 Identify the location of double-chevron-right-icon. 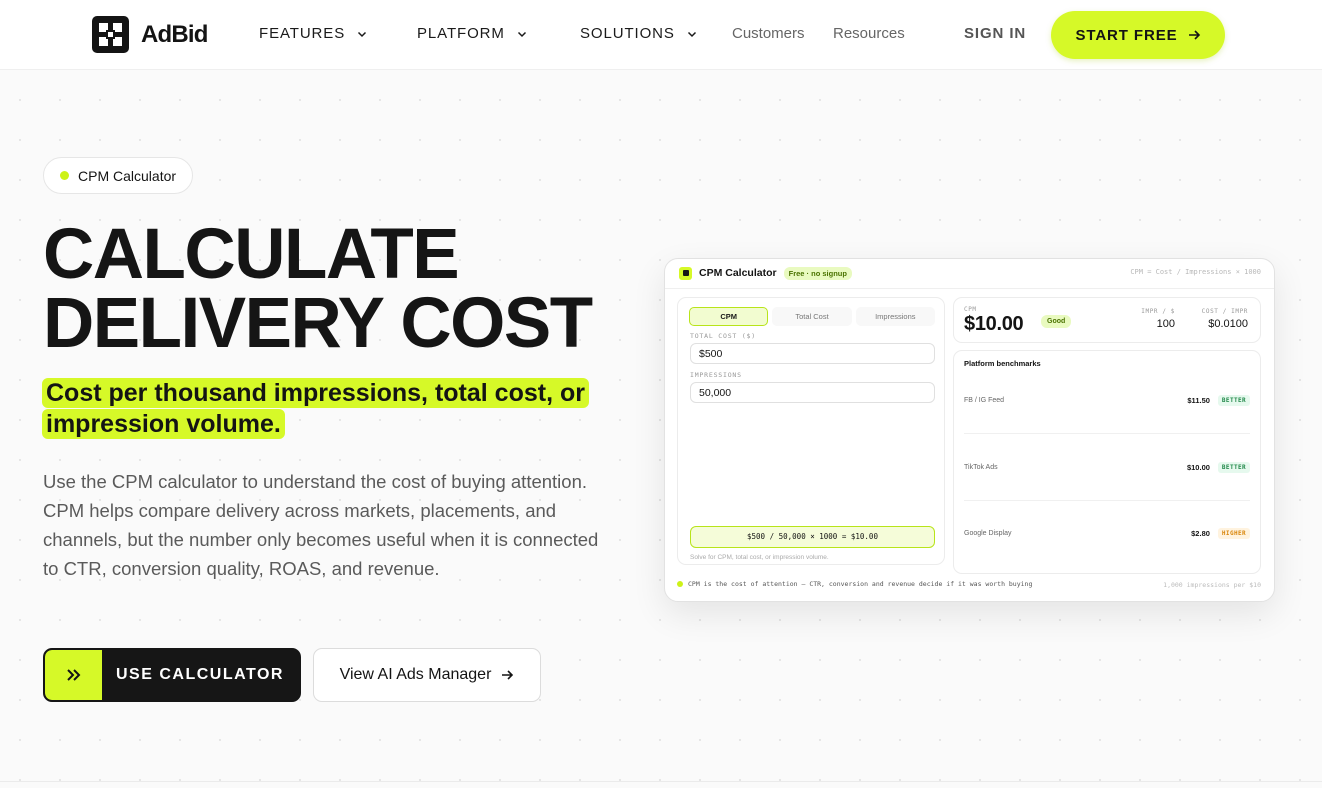
(73, 675).